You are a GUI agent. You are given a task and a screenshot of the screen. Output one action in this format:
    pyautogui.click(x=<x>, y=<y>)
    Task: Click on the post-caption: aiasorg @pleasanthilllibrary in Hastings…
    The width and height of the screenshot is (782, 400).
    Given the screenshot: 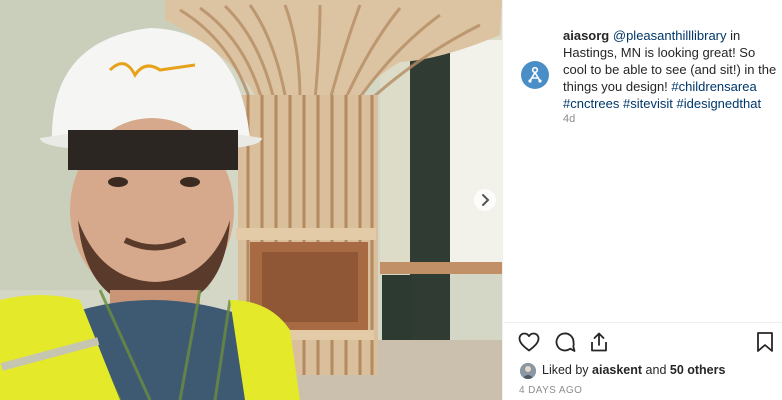 What is the action you would take?
    pyautogui.click(x=672, y=69)
    